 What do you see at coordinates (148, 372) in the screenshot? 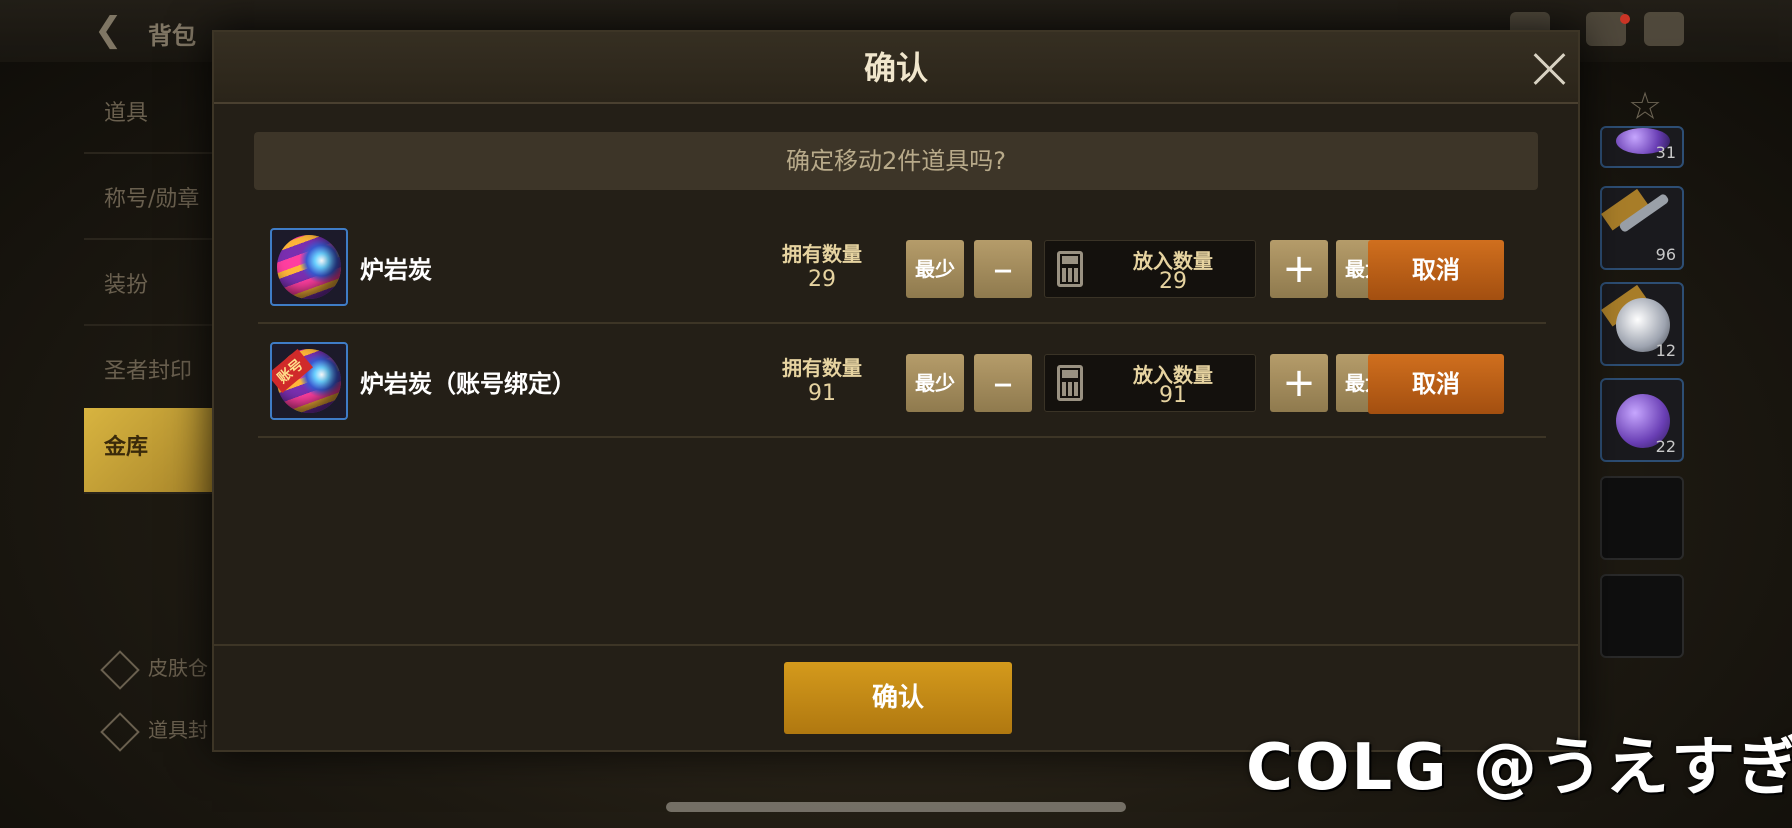
I see `sidebar-item-seal: 圣者封印` at bounding box center [148, 372].